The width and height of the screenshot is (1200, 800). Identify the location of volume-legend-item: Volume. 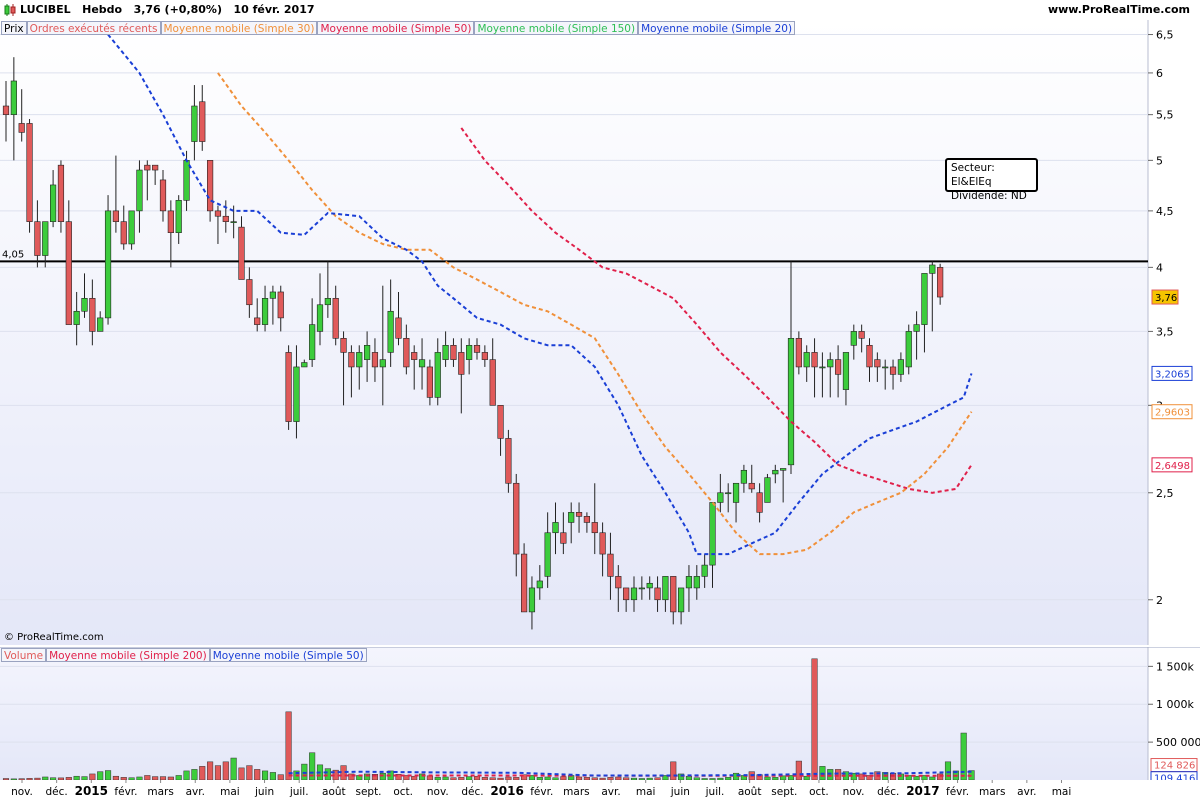
(24, 655).